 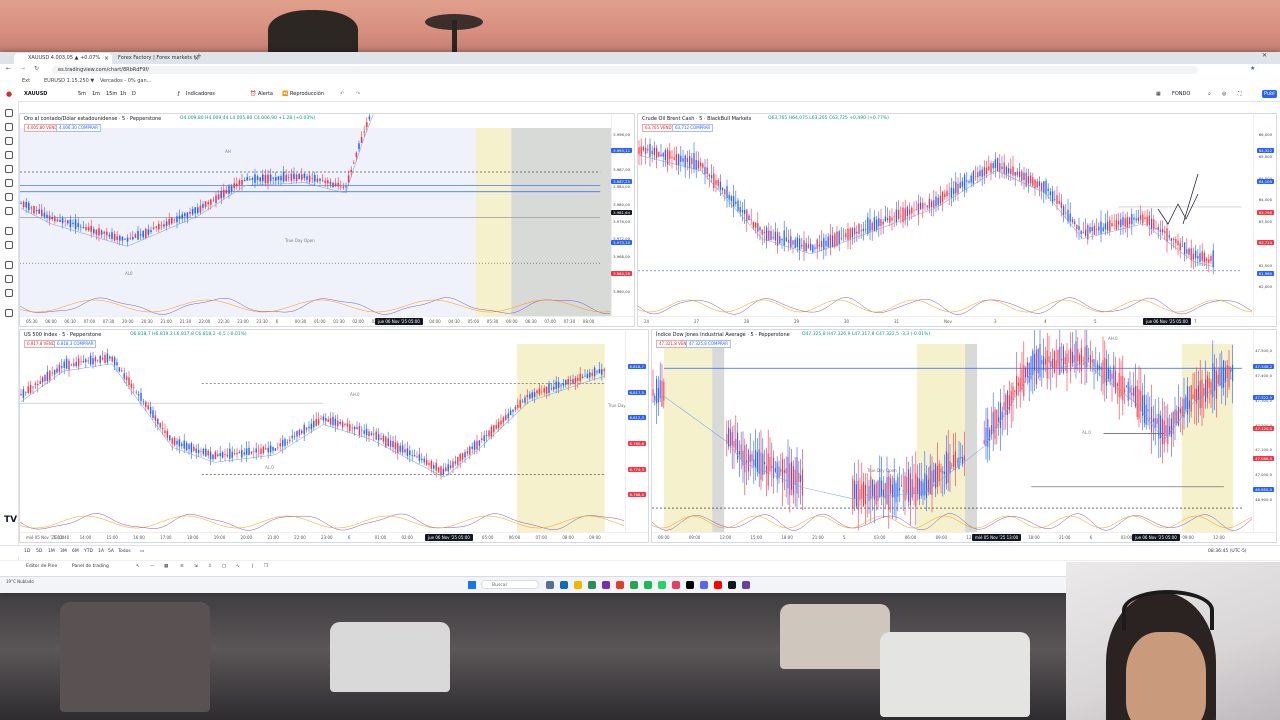 What do you see at coordinates (266, 567) in the screenshot?
I see `copy-icon: ❐` at bounding box center [266, 567].